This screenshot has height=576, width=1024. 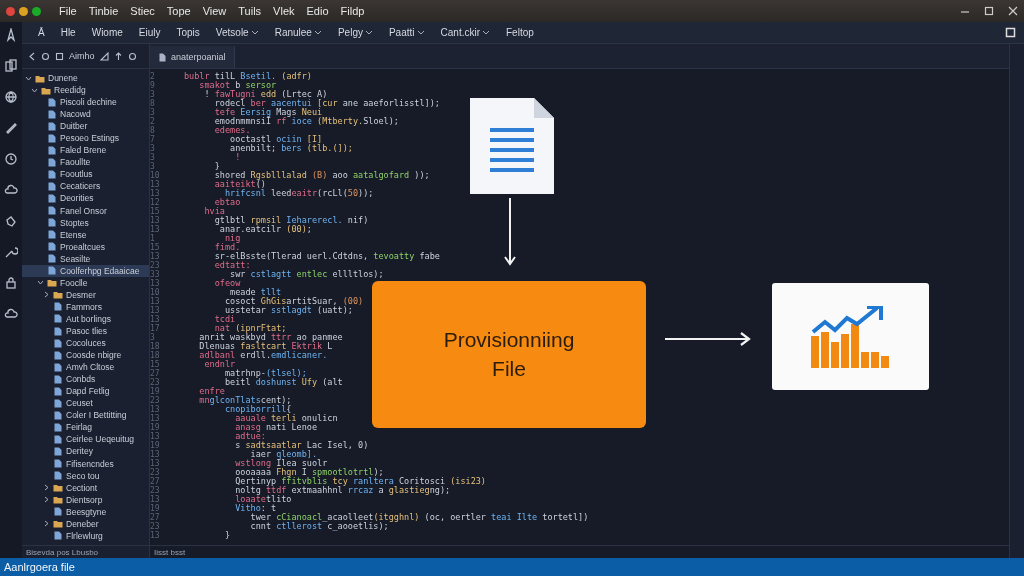 I want to click on line-number: 19, so click(x=155, y=427).